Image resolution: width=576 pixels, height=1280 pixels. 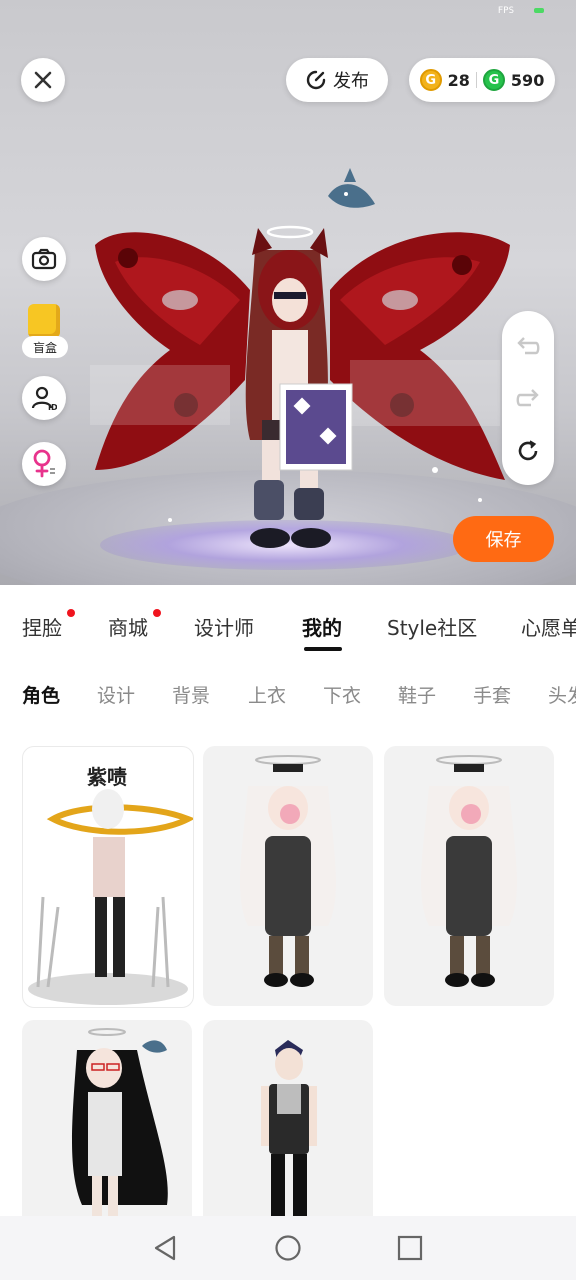 I want to click on subtab-character: 角色, so click(x=41, y=694).